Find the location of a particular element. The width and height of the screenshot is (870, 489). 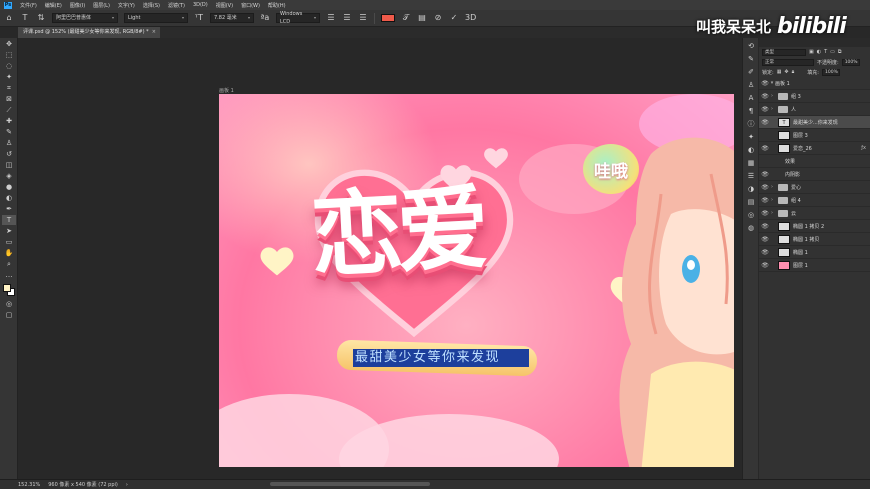

blend-mode-select: 正常 is located at coordinates (788, 62).